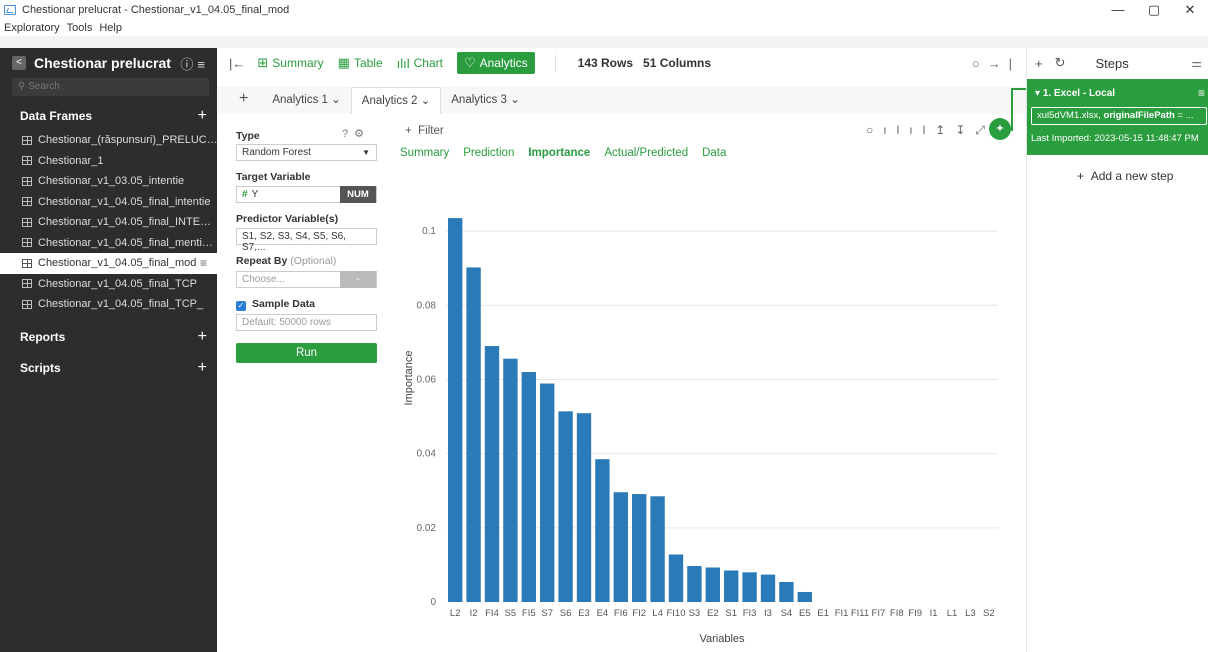 The width and height of the screenshot is (1208, 652). I want to click on tab-analytics: ♡ Analytics, so click(495, 63).